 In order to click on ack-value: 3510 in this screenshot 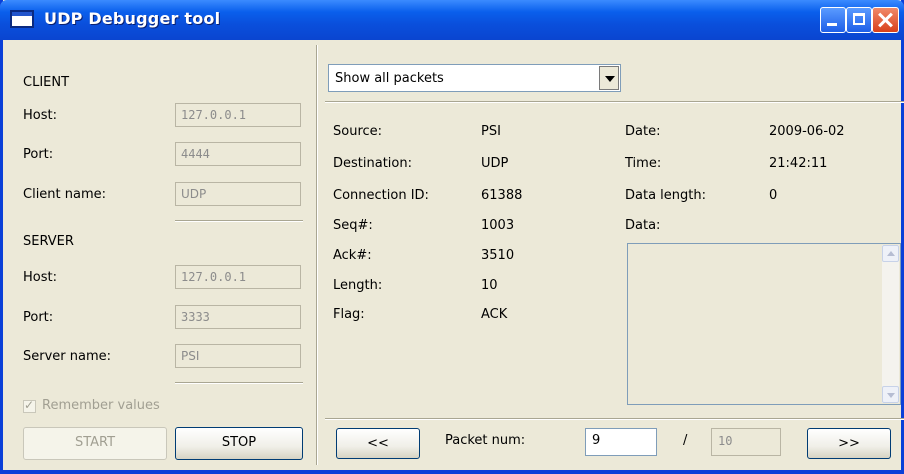, I will do `click(498, 255)`.